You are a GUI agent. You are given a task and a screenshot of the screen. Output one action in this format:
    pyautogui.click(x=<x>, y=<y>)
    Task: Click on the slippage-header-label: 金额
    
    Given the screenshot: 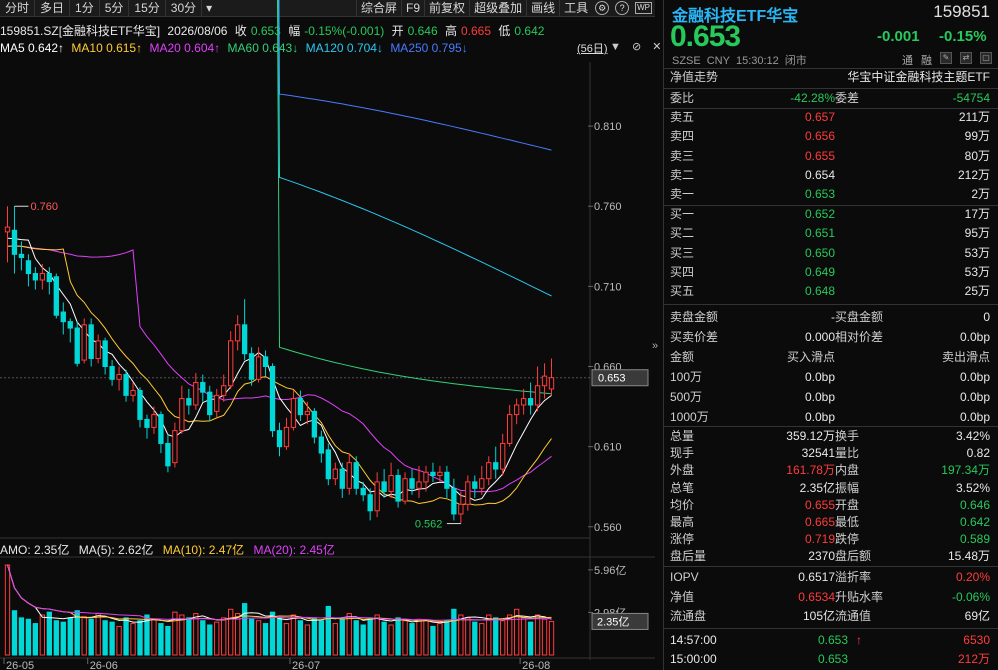 What is the action you would take?
    pyautogui.click(x=682, y=357)
    